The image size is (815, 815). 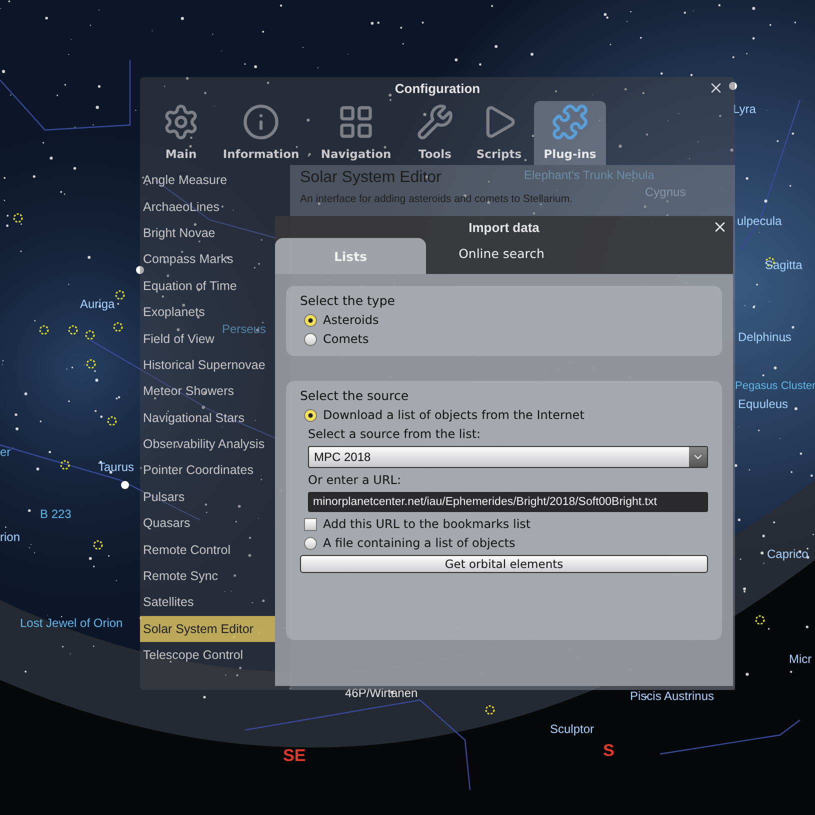 I want to click on sky-label: Piscis Austrinus, so click(x=672, y=696).